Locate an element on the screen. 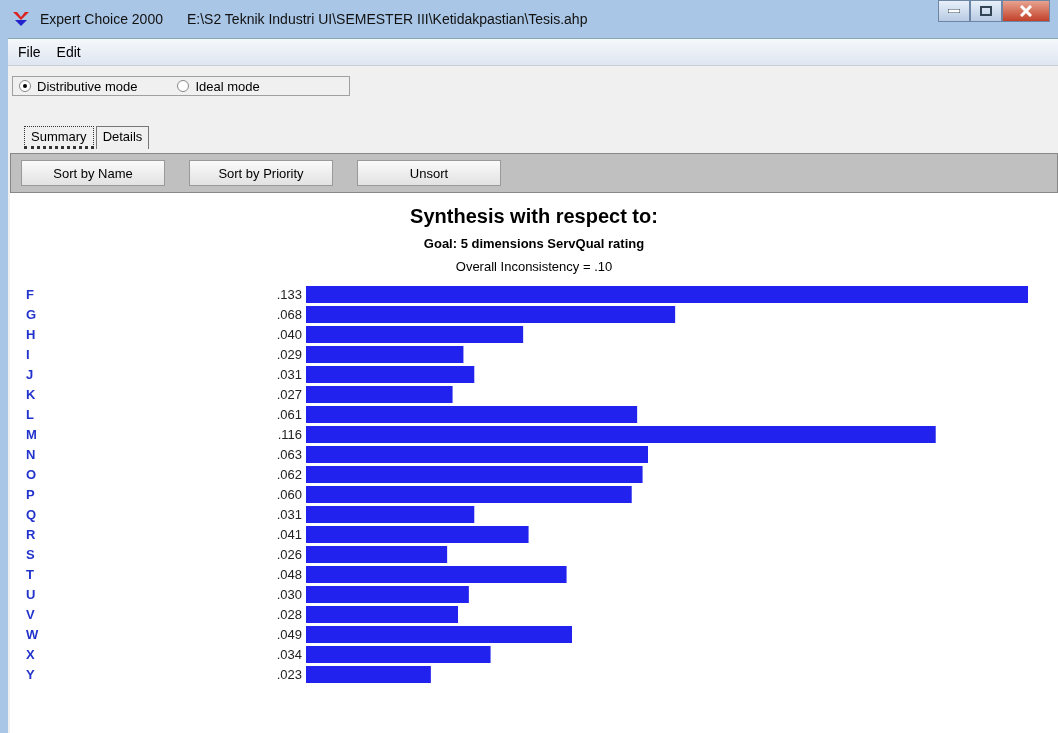  category-label: Y is located at coordinates (30, 674).